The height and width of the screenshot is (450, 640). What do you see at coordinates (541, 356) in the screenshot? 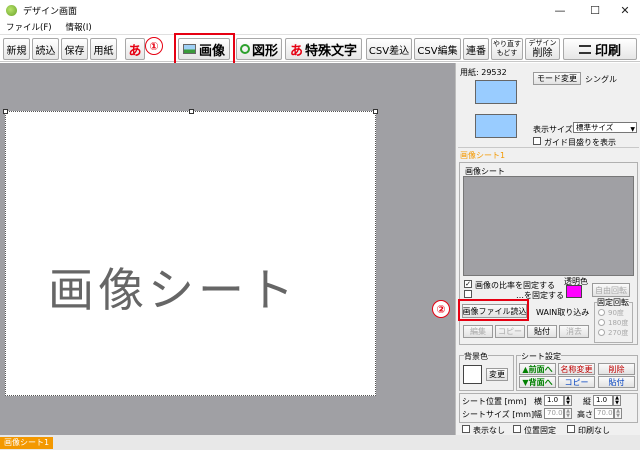
I see `sheet-settings-label: シート設定` at bounding box center [541, 356].